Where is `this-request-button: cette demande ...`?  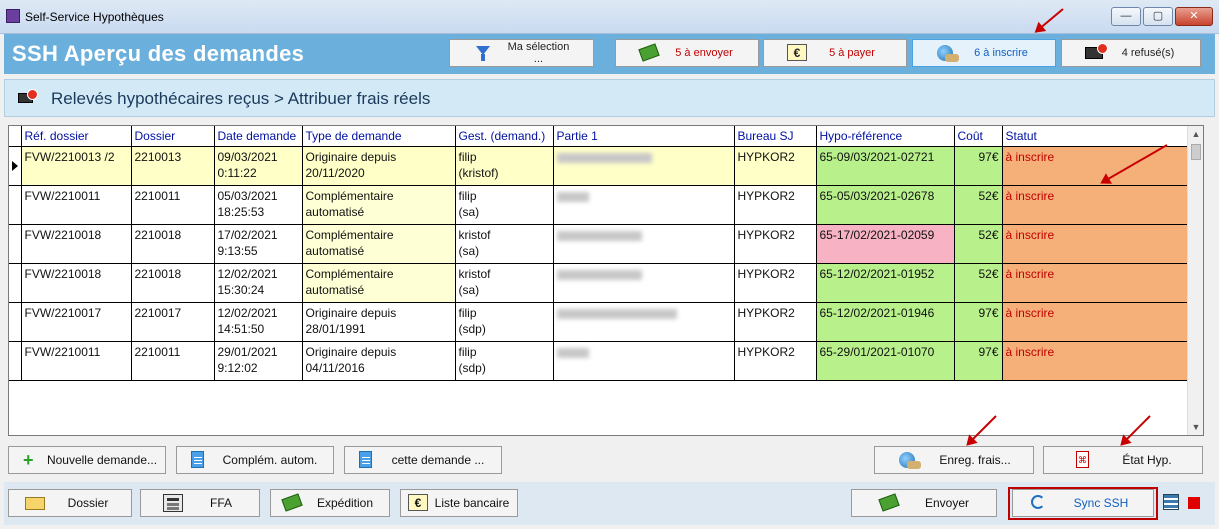 this-request-button: cette demande ... is located at coordinates (423, 460).